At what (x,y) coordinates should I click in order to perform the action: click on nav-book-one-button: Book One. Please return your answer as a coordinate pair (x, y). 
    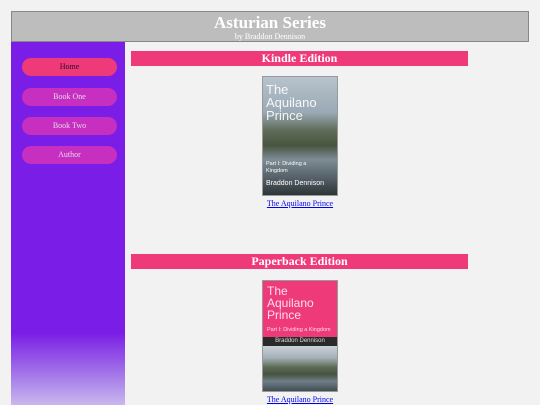
    Looking at the image, I should click on (69, 97).